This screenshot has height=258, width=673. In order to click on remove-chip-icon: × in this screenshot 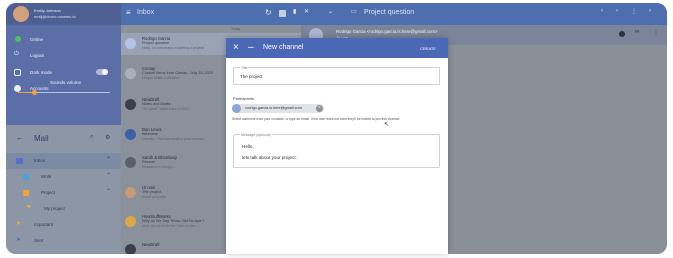, I will do `click(319, 108)`.